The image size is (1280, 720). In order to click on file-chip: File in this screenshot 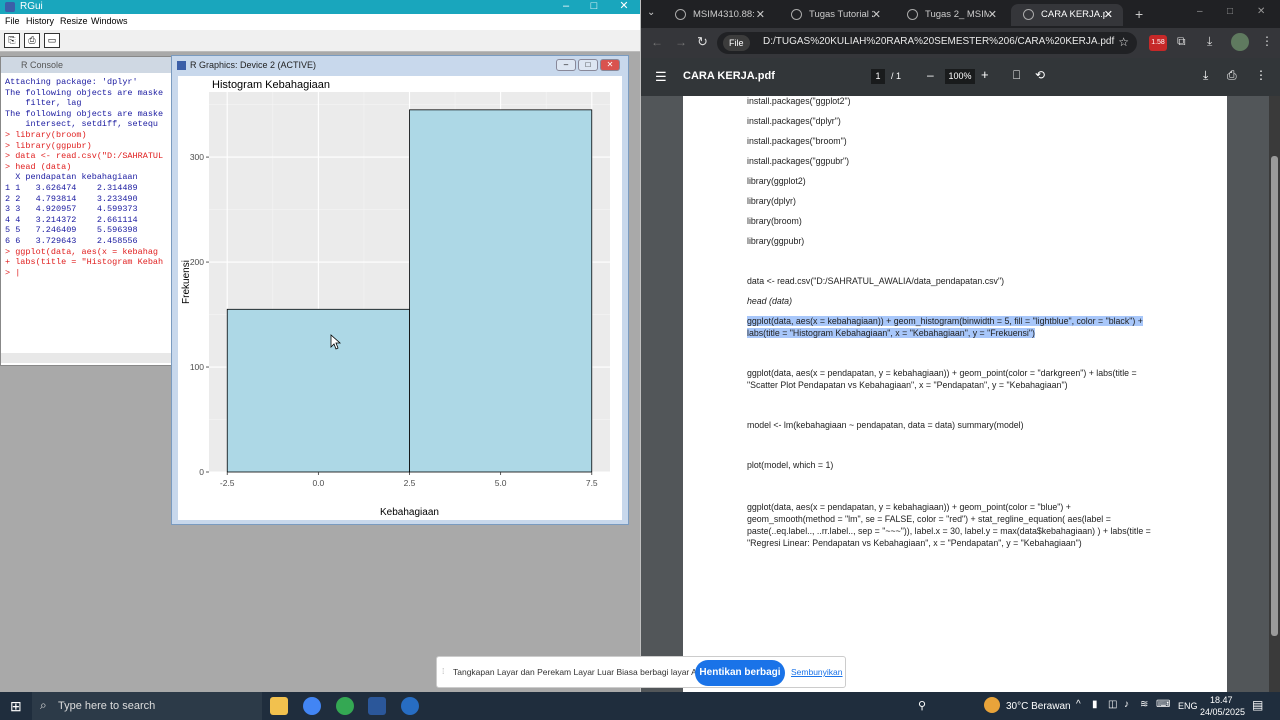, I will do `click(736, 43)`.